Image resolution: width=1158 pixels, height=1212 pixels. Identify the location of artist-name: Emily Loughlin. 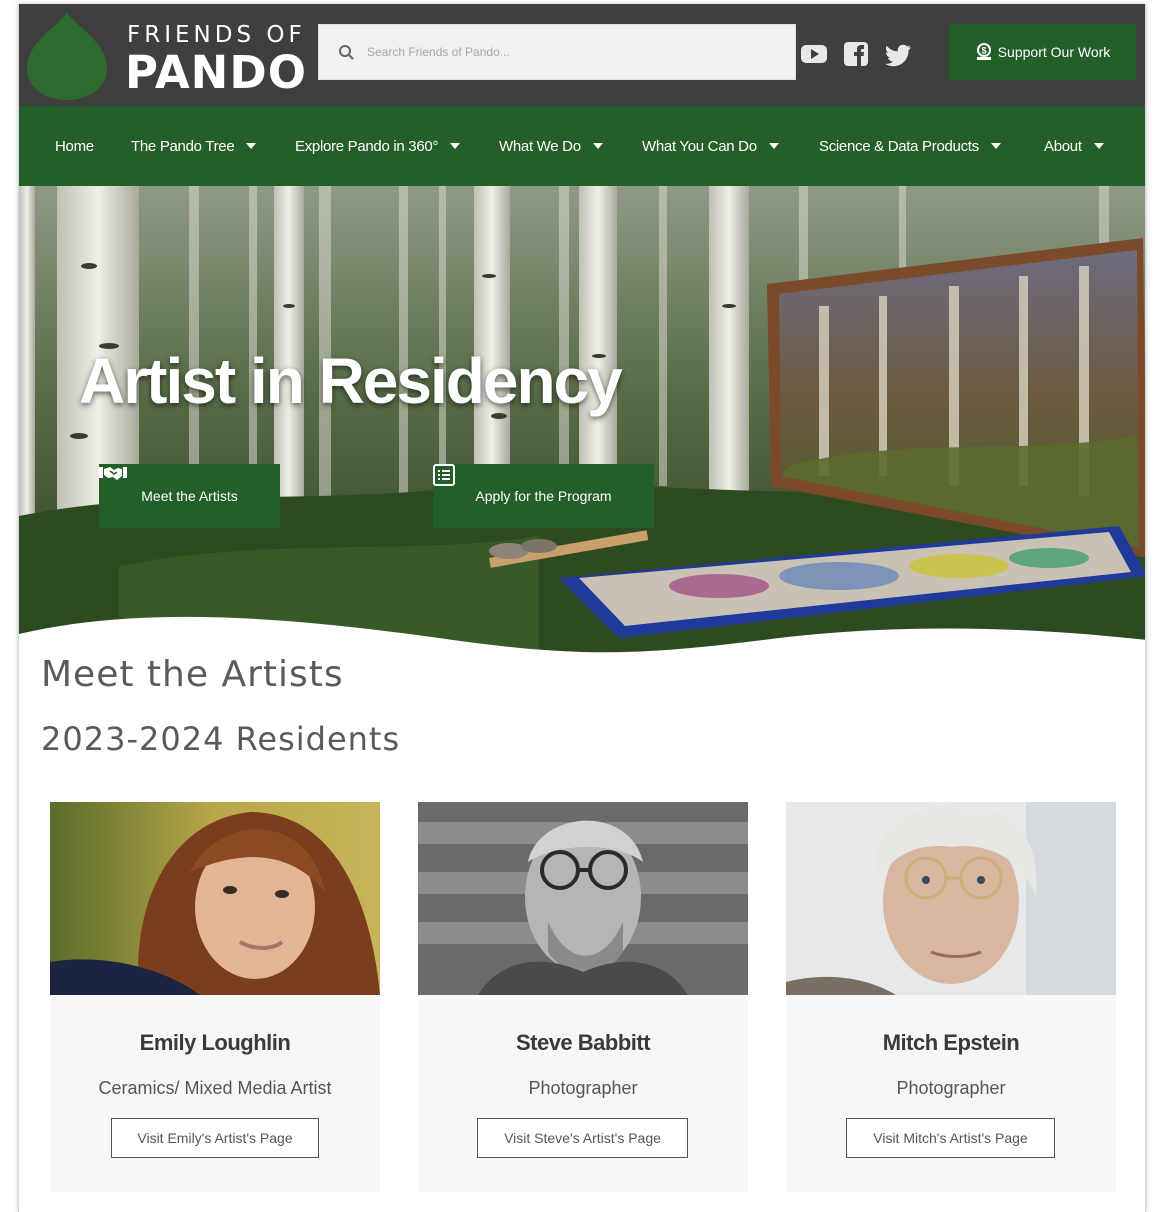
(215, 1042).